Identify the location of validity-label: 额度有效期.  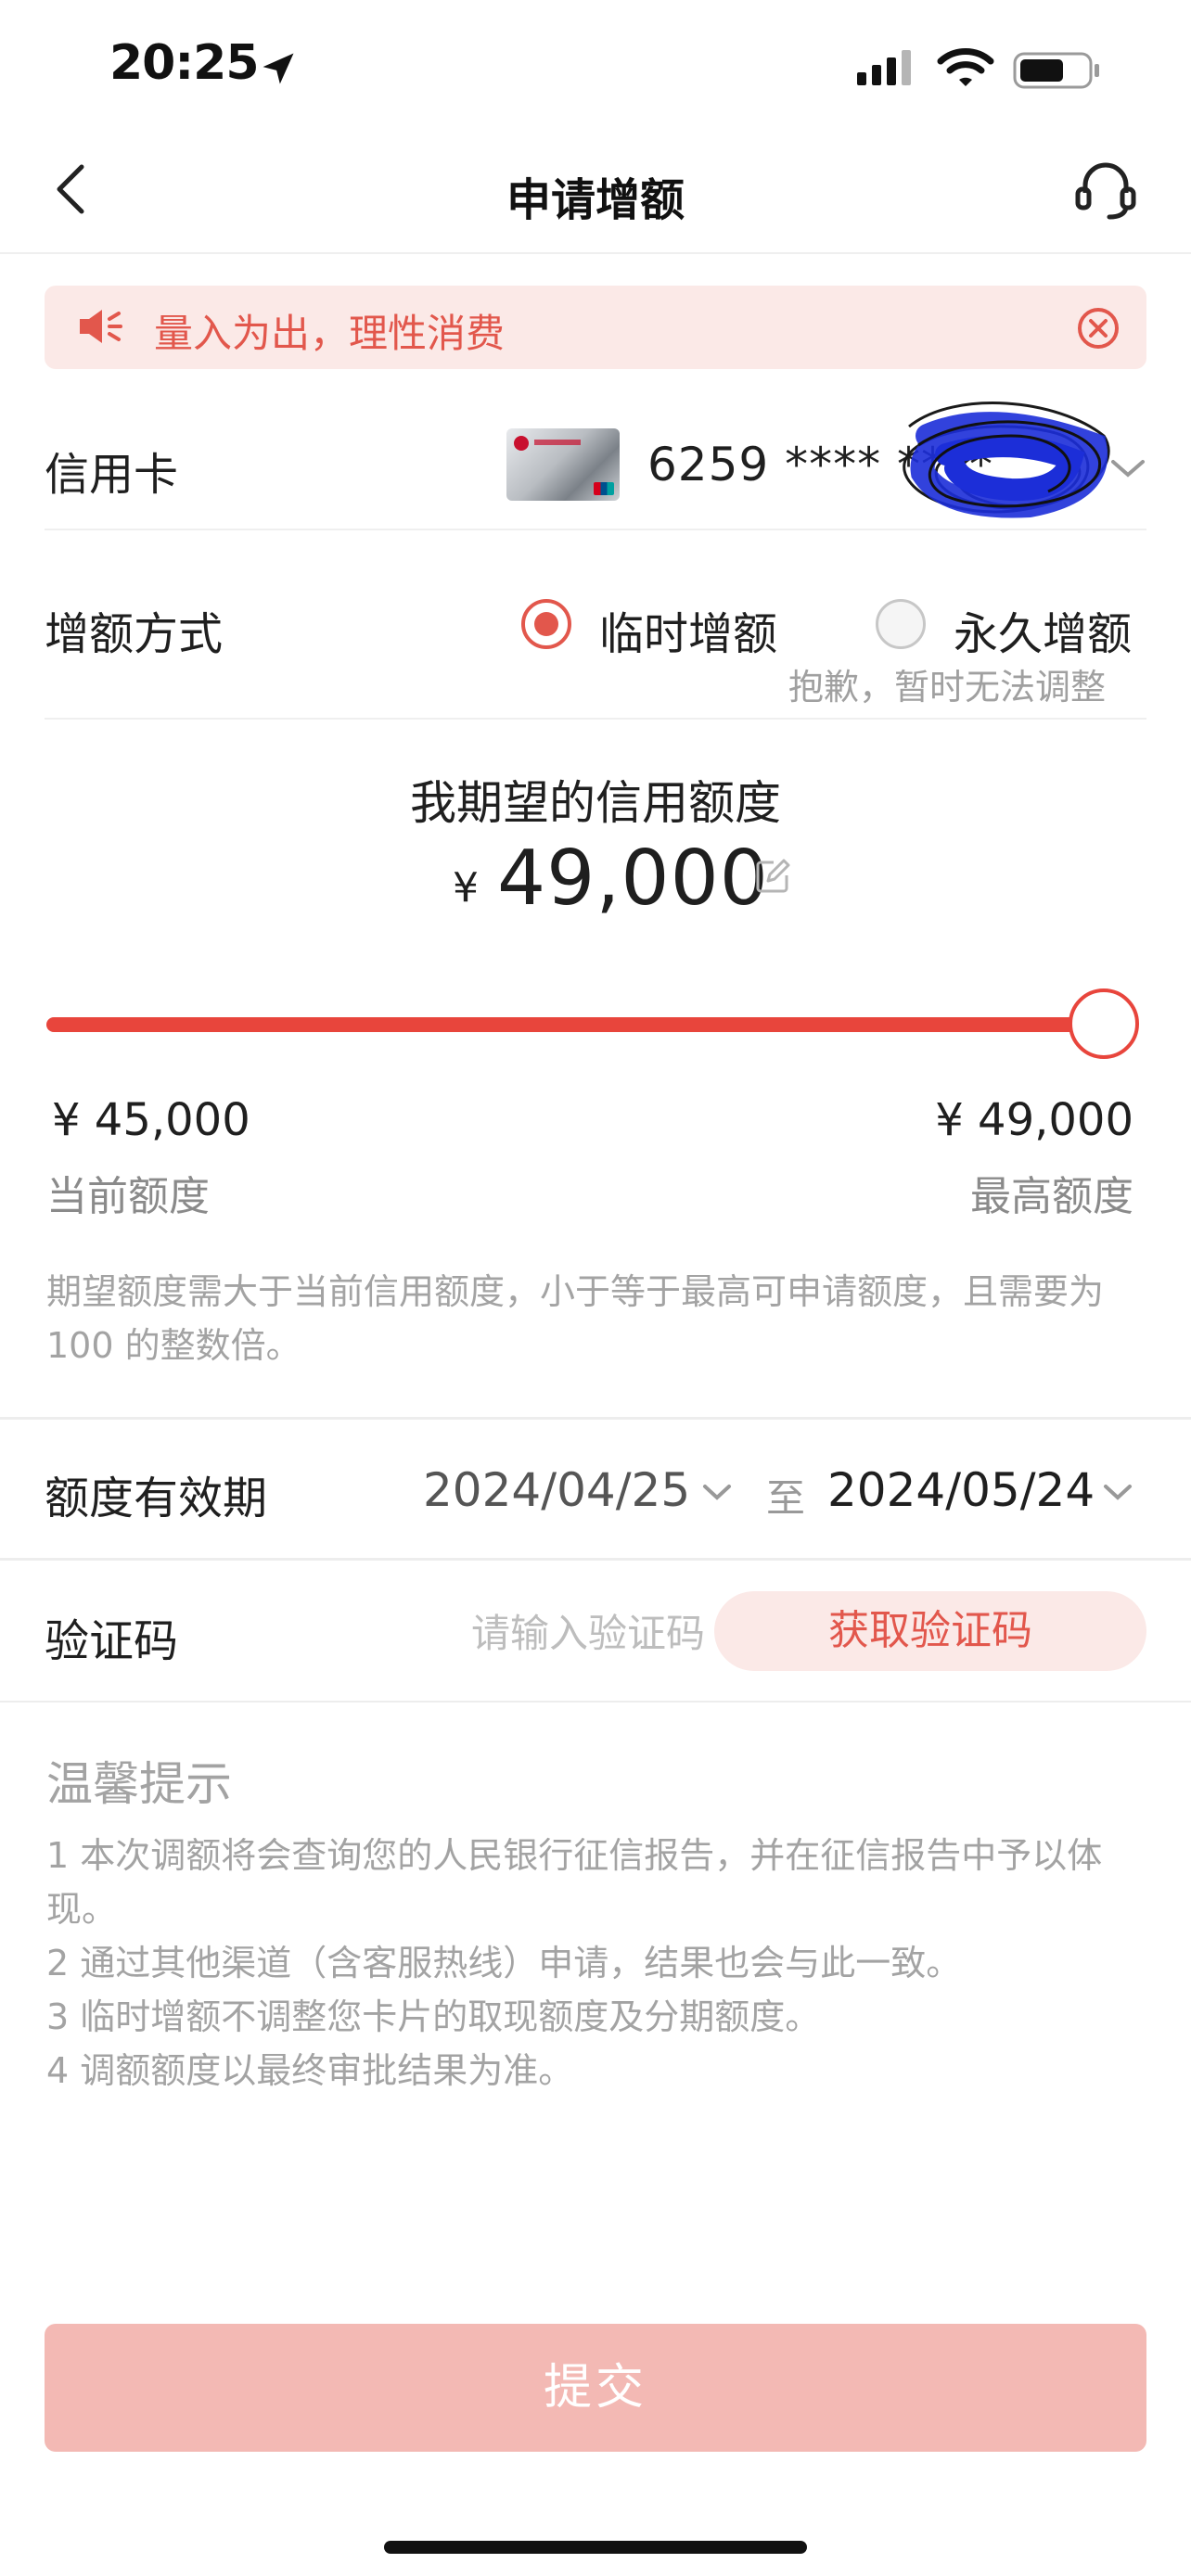
(156, 1498).